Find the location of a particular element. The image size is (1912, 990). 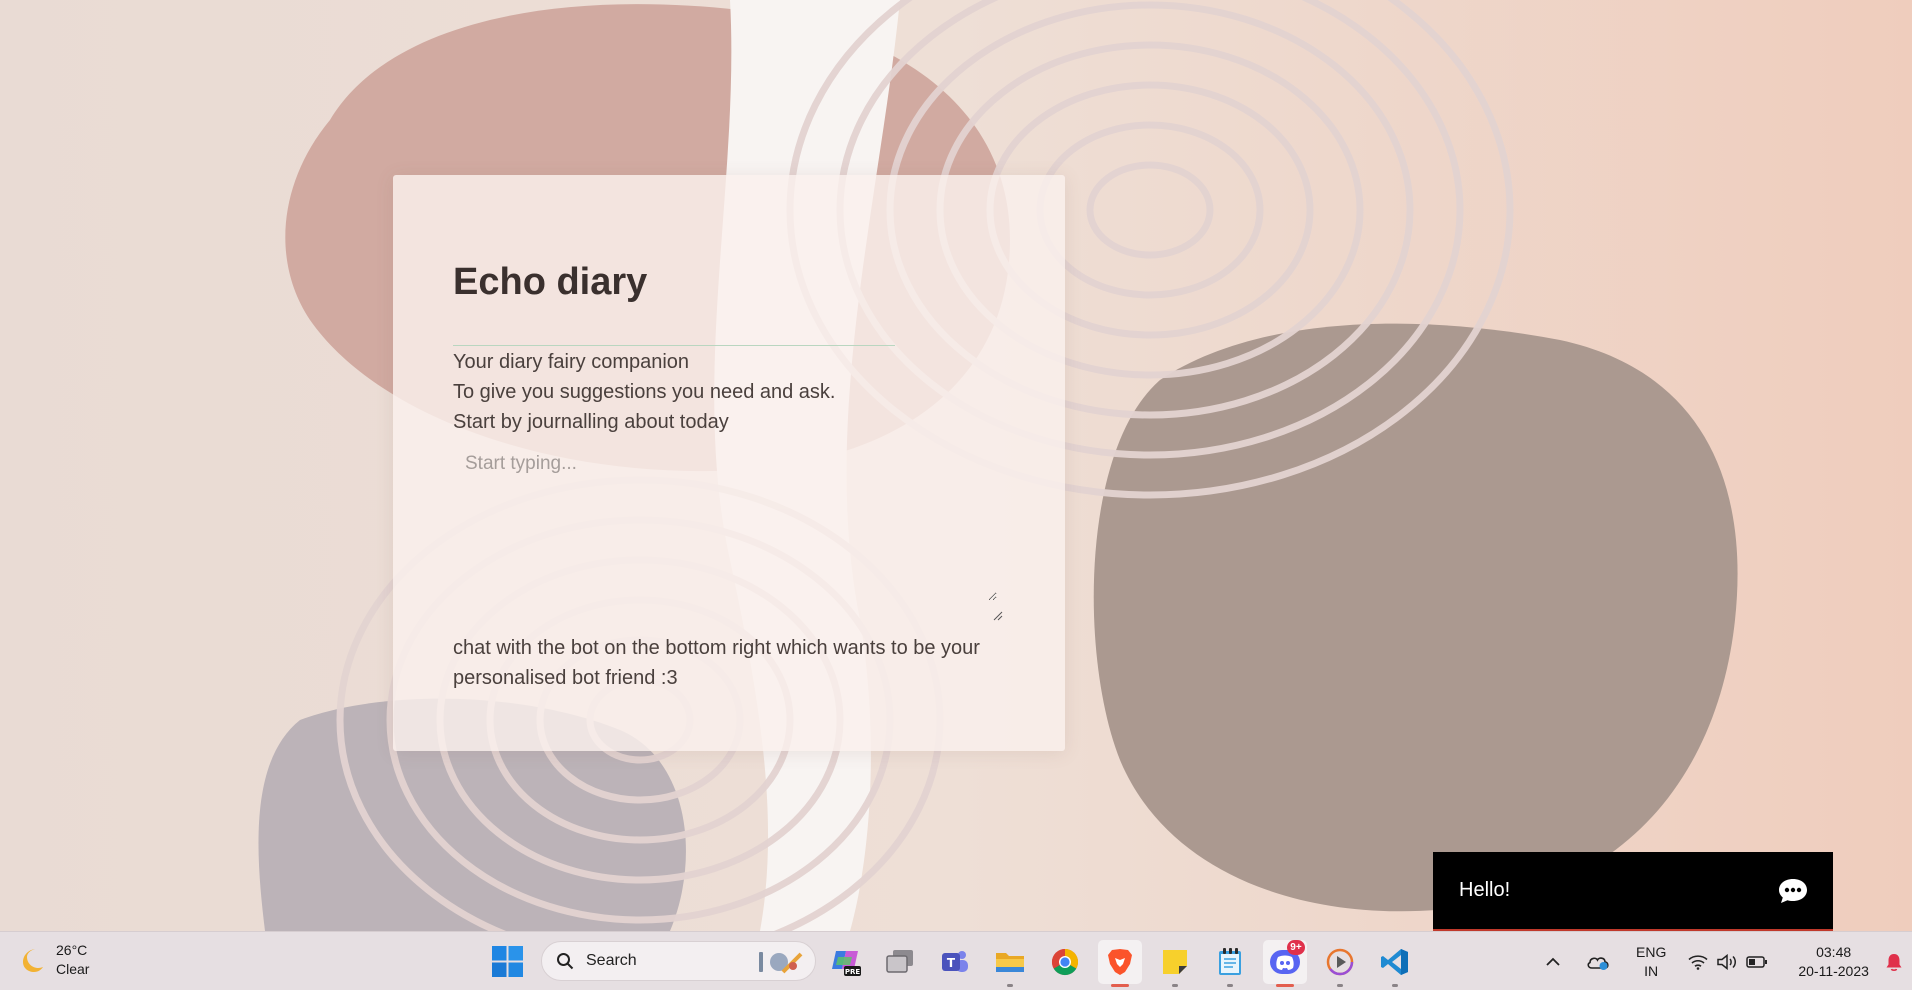

language-region: IN is located at coordinates (1651, 970).